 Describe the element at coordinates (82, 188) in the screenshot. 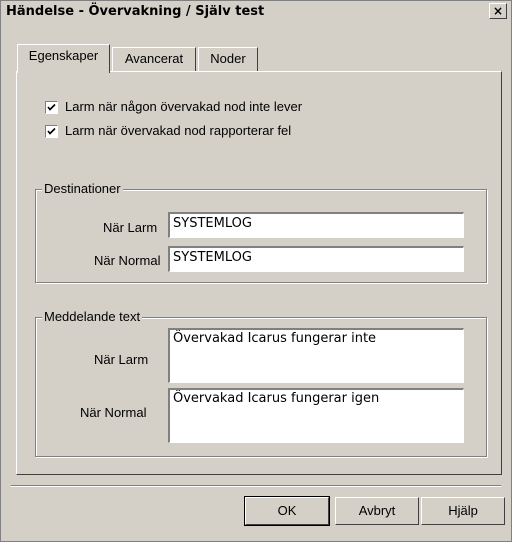

I see `group-destinationer-legend: Destinationer` at that location.